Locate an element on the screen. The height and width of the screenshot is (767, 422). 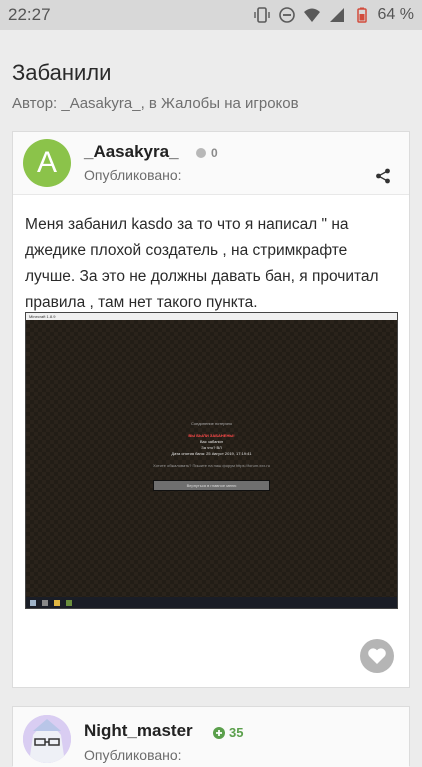
share-icon is located at coordinates (383, 176).